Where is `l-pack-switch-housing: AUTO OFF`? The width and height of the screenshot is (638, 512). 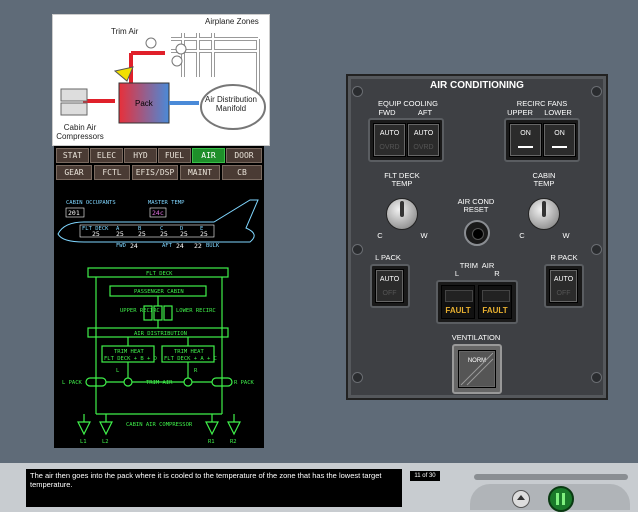 l-pack-switch-housing: AUTO OFF is located at coordinates (390, 286).